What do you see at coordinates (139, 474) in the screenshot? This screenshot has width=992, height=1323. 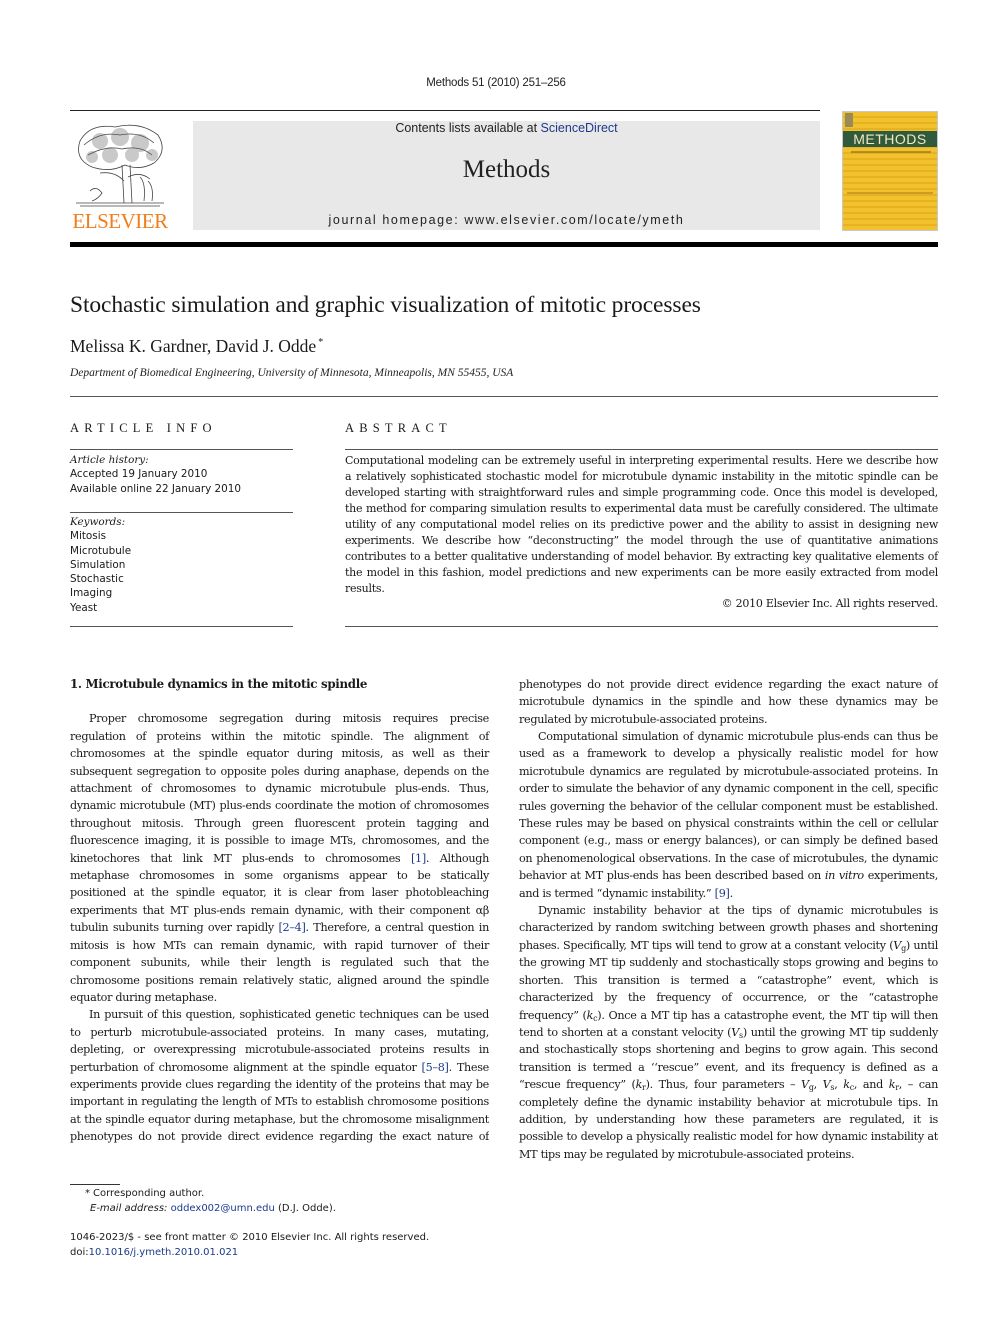 I see `history-accepted: Accepted 19 January 2010` at bounding box center [139, 474].